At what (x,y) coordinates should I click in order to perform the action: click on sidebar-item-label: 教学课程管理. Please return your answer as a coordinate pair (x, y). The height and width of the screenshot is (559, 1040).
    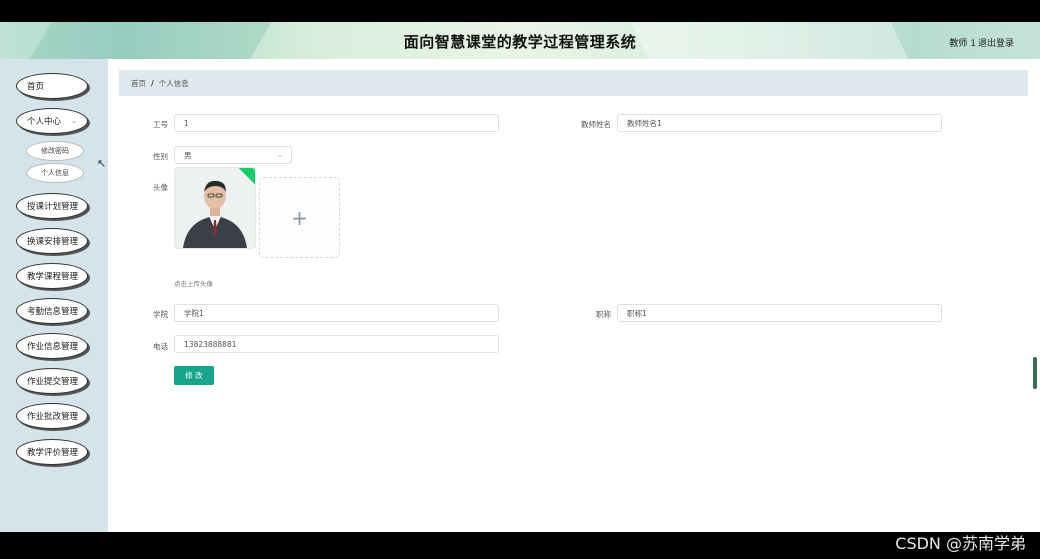
    Looking at the image, I should click on (53, 277).